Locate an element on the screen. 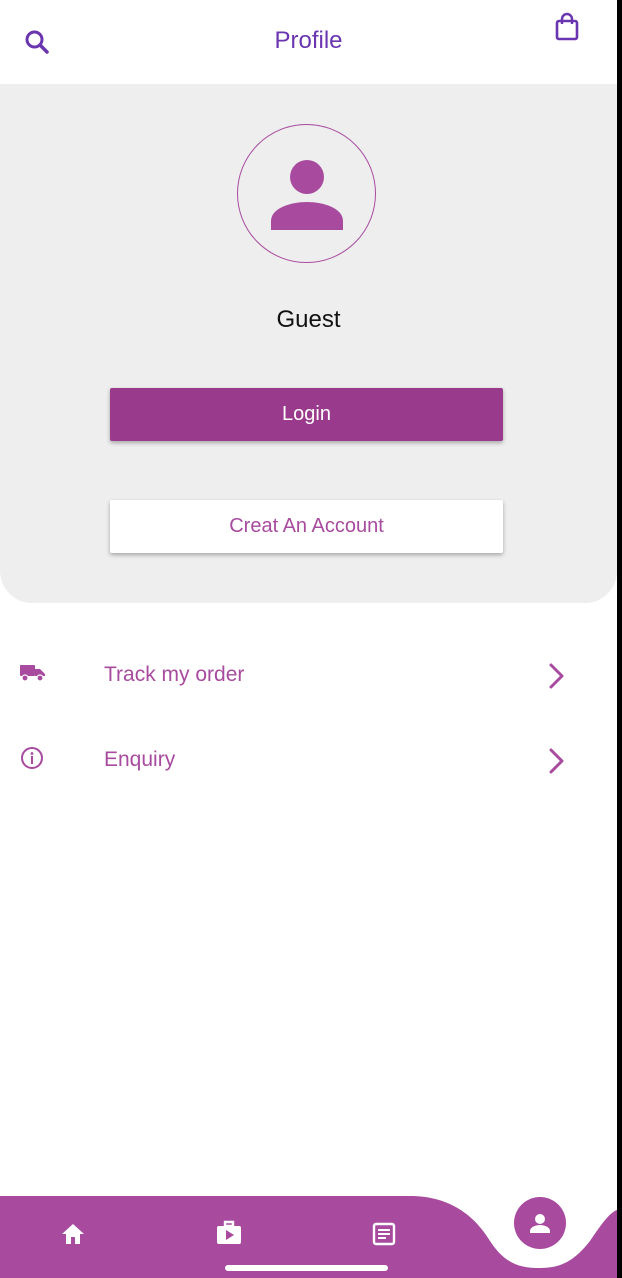  home-indicator is located at coordinates (306, 1268).